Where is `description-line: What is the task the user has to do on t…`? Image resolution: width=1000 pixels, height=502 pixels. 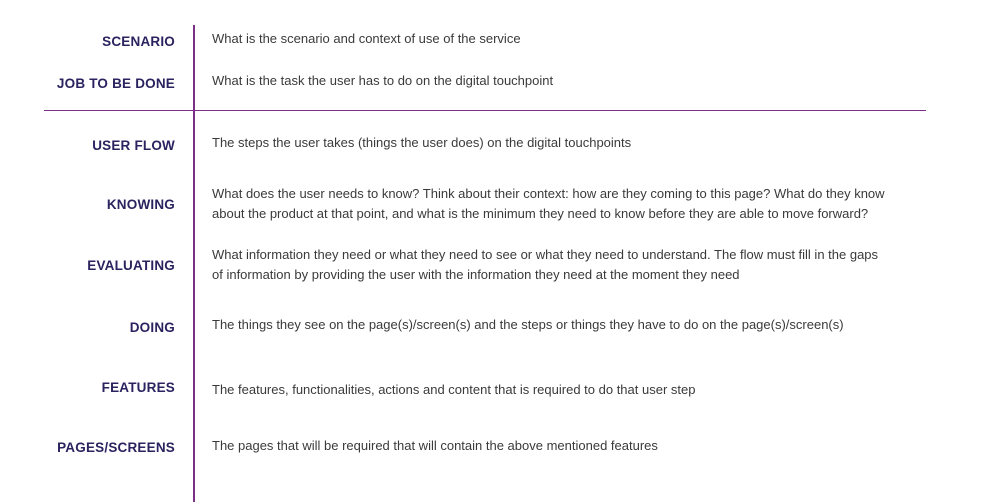
description-line: What is the task the user has to do on t… is located at coordinates (383, 80).